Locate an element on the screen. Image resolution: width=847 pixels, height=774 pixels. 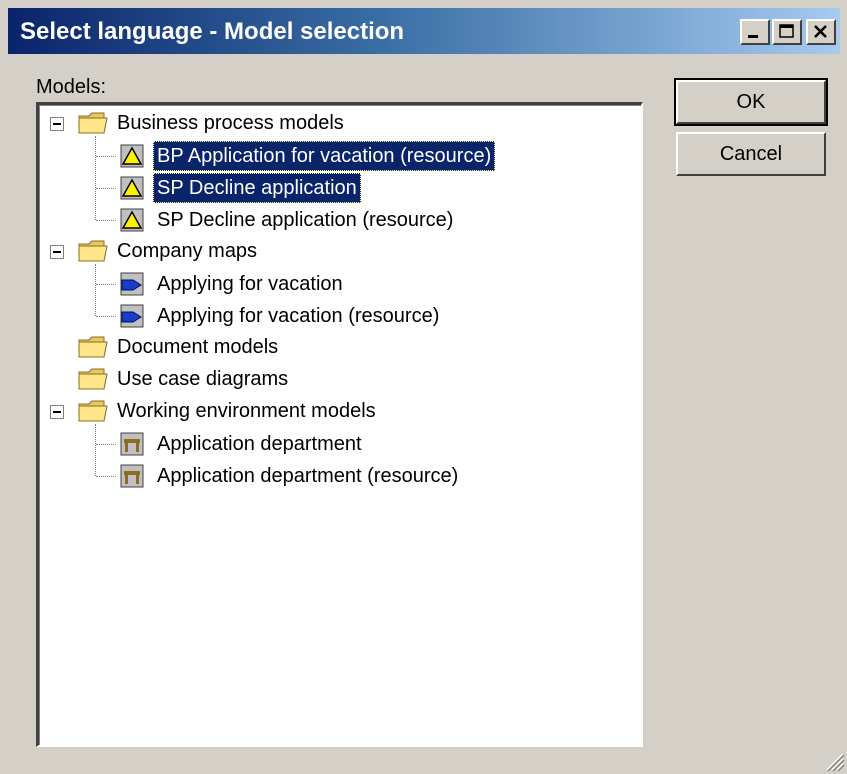
ok-button: OK is located at coordinates (751, 102).